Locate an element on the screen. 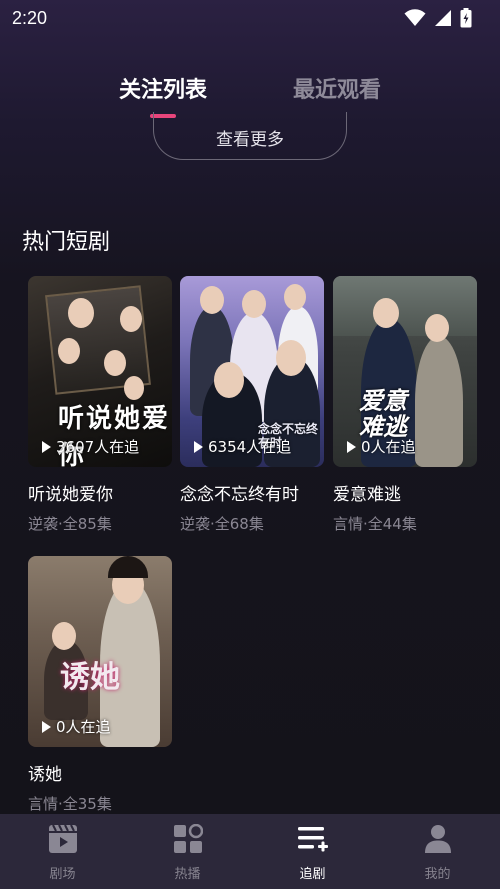 Image resolution: width=500 pixels, height=889 pixels. tab-recent: 最近观看 is located at coordinates (337, 92).